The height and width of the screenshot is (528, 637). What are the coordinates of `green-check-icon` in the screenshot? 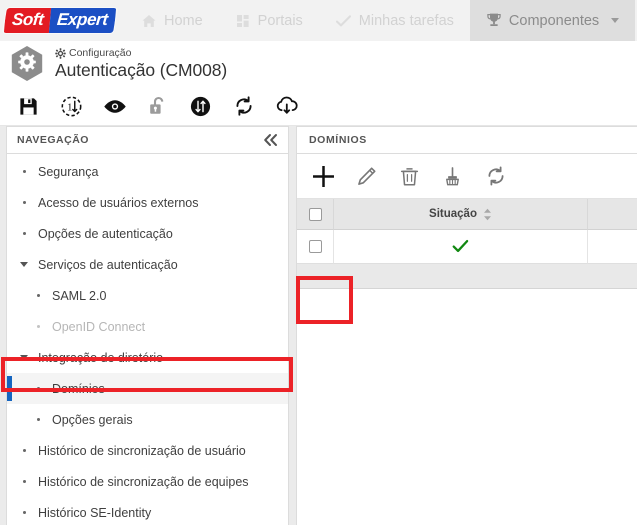 It's located at (460, 246).